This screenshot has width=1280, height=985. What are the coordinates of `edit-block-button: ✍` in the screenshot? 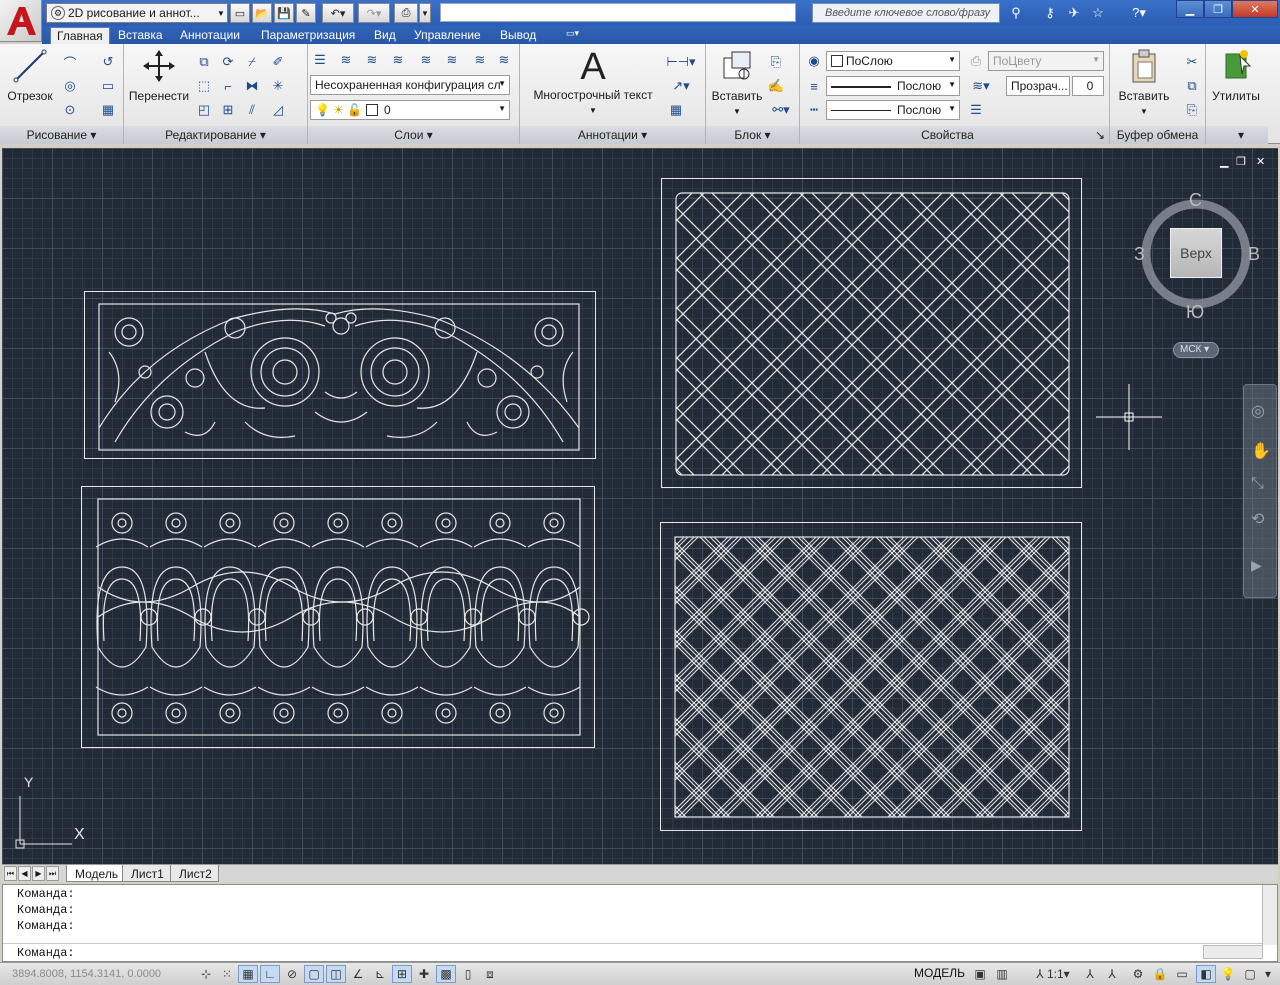 It's located at (776, 86).